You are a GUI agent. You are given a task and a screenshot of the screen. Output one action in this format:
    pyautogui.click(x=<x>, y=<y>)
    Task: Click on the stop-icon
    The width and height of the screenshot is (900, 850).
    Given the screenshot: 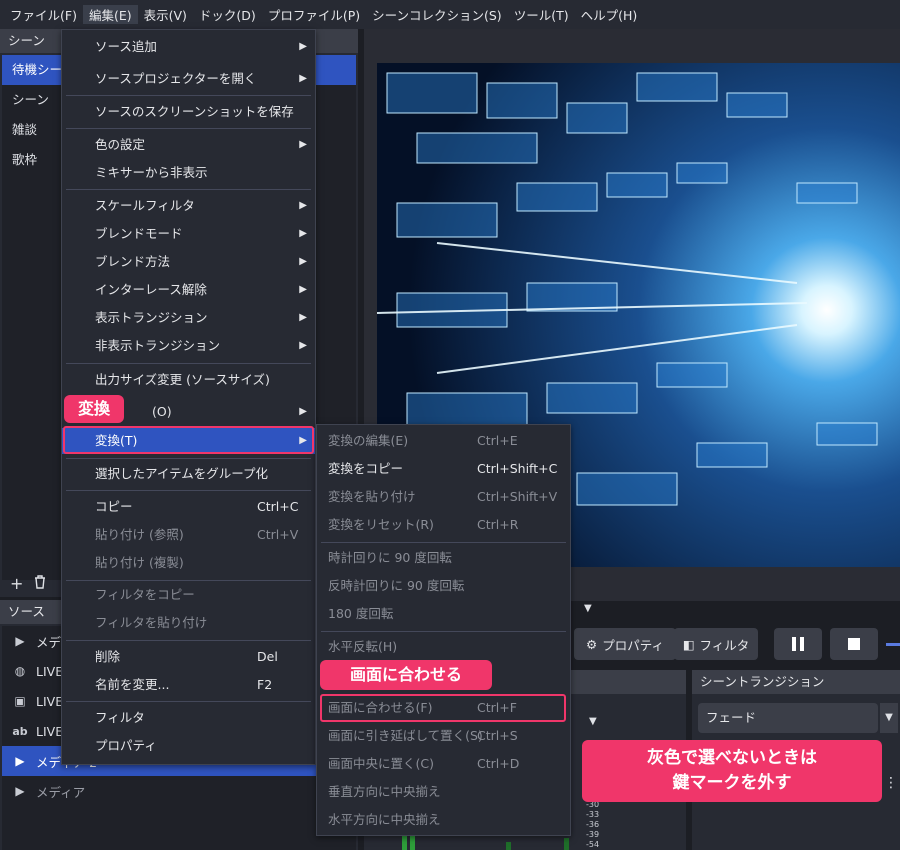 What is the action you would take?
    pyautogui.click(x=854, y=644)
    